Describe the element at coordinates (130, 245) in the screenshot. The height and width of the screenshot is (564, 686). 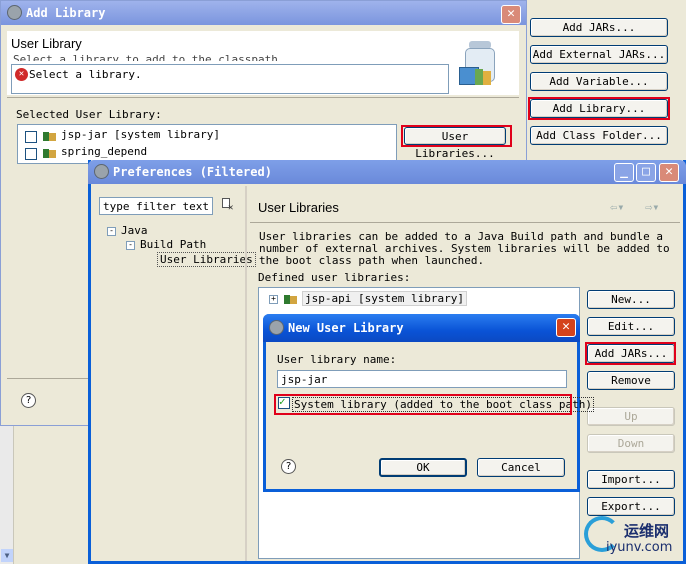
I see `collapse-build-path-icon: -` at that location.